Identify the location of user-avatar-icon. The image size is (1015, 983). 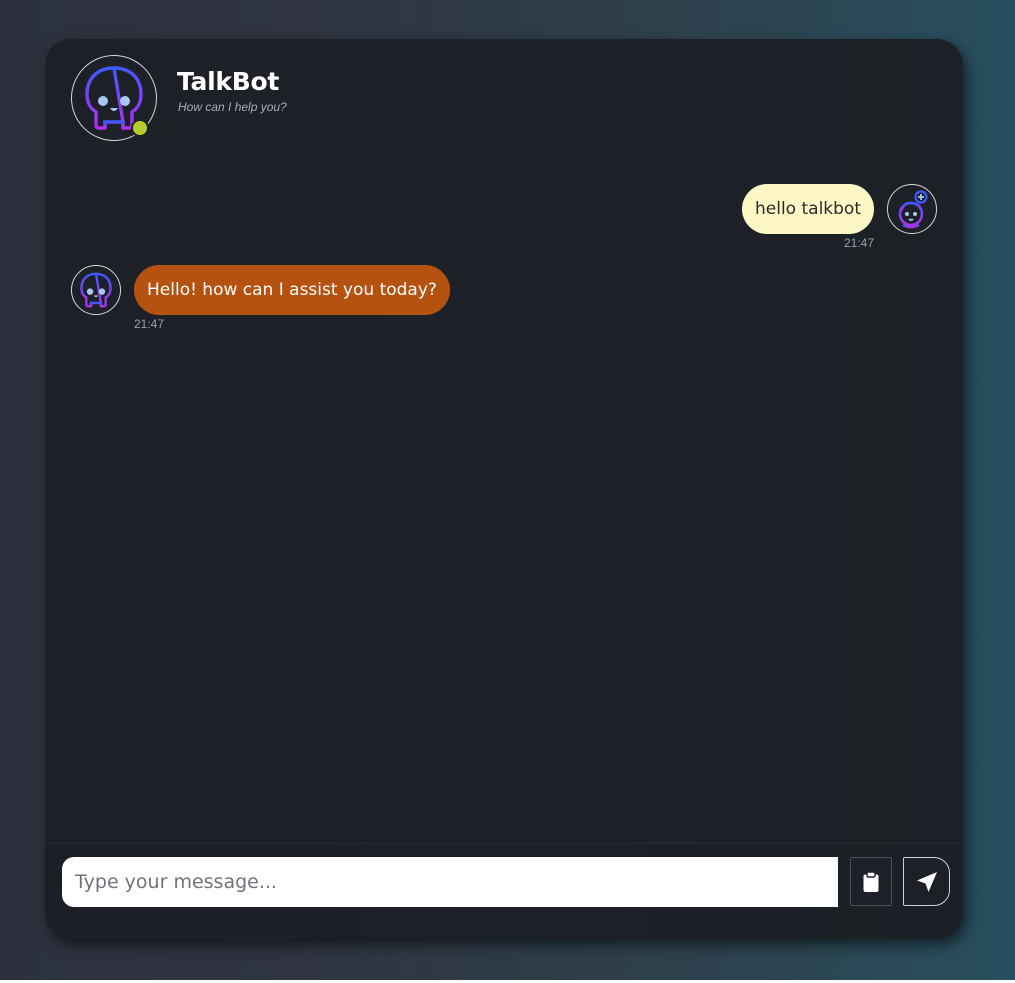
(913, 209).